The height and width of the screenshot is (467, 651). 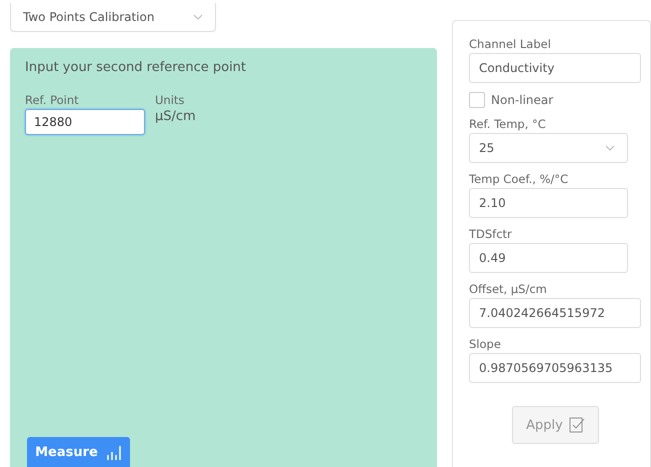 What do you see at coordinates (113, 17) in the screenshot?
I see `mode-dropdown: Two Points Calibration` at bounding box center [113, 17].